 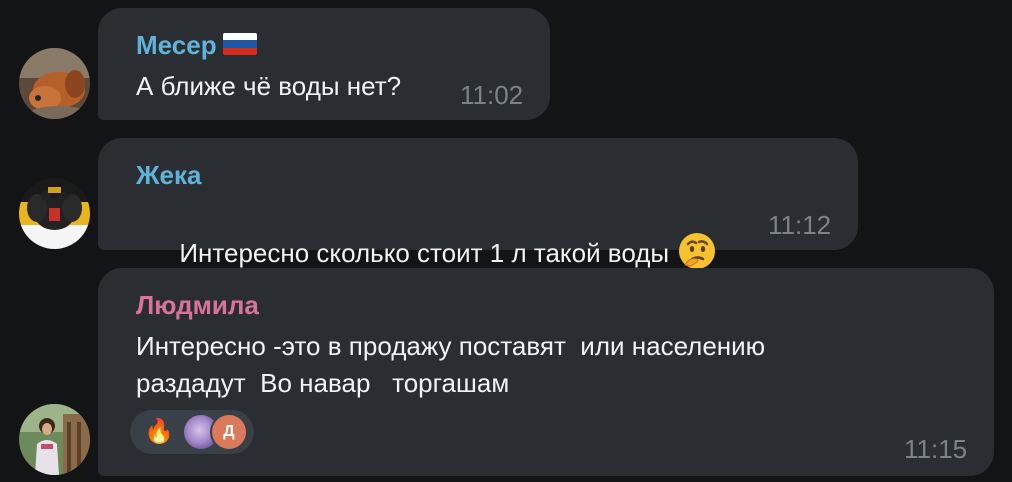 I want to click on woman-avatar-image, so click(x=54, y=439).